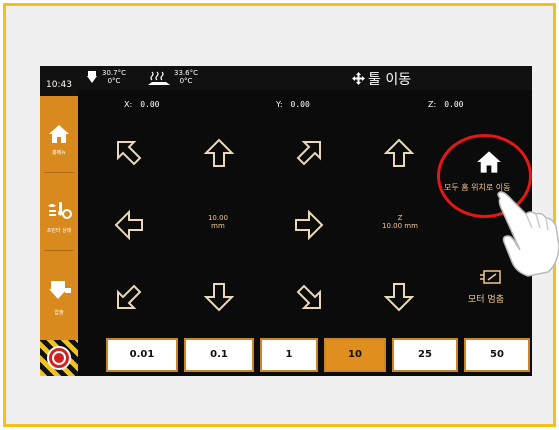  Describe the element at coordinates (92, 77) in the screenshot. I see `nozzle-icon` at that location.